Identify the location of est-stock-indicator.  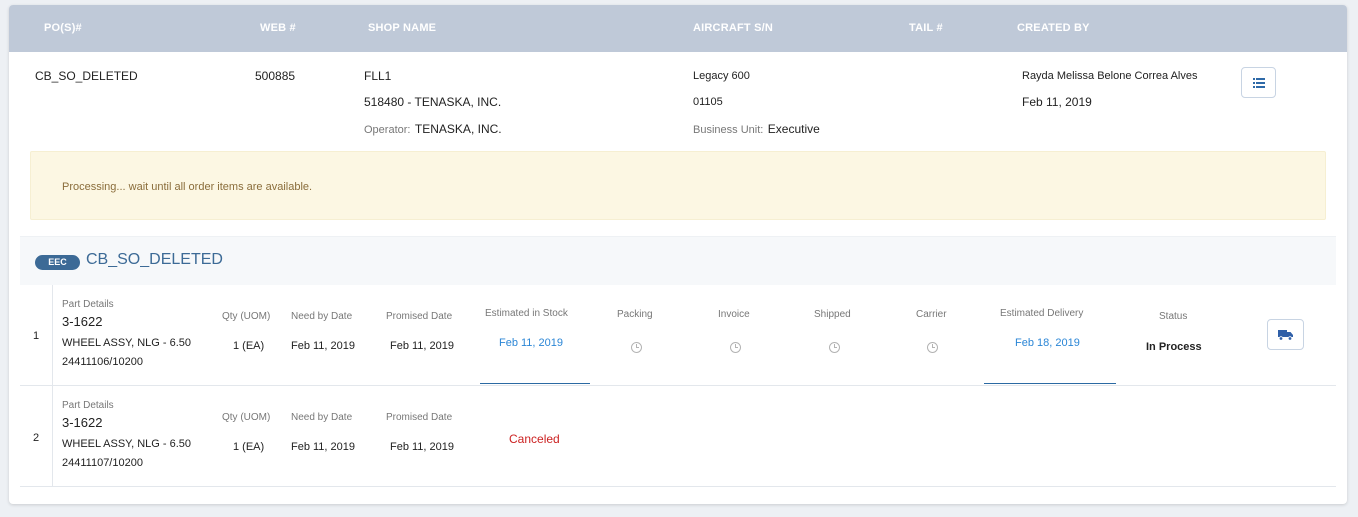
(535, 383).